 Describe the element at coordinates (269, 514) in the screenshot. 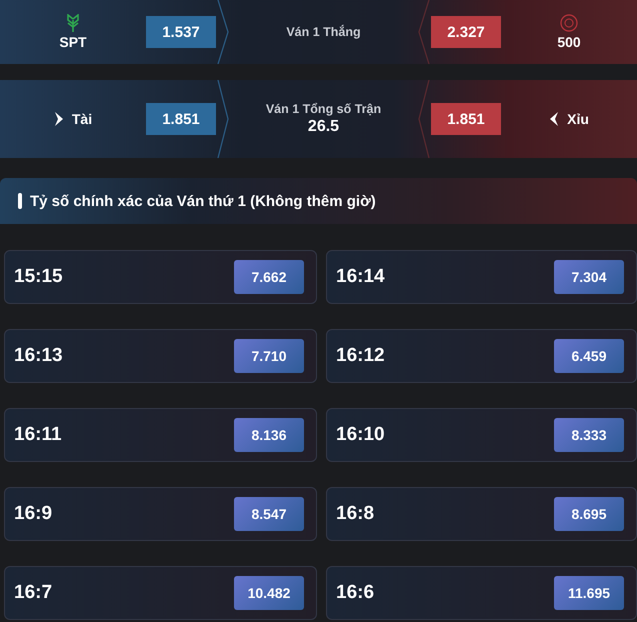

I see `odds-button: 8.547` at that location.